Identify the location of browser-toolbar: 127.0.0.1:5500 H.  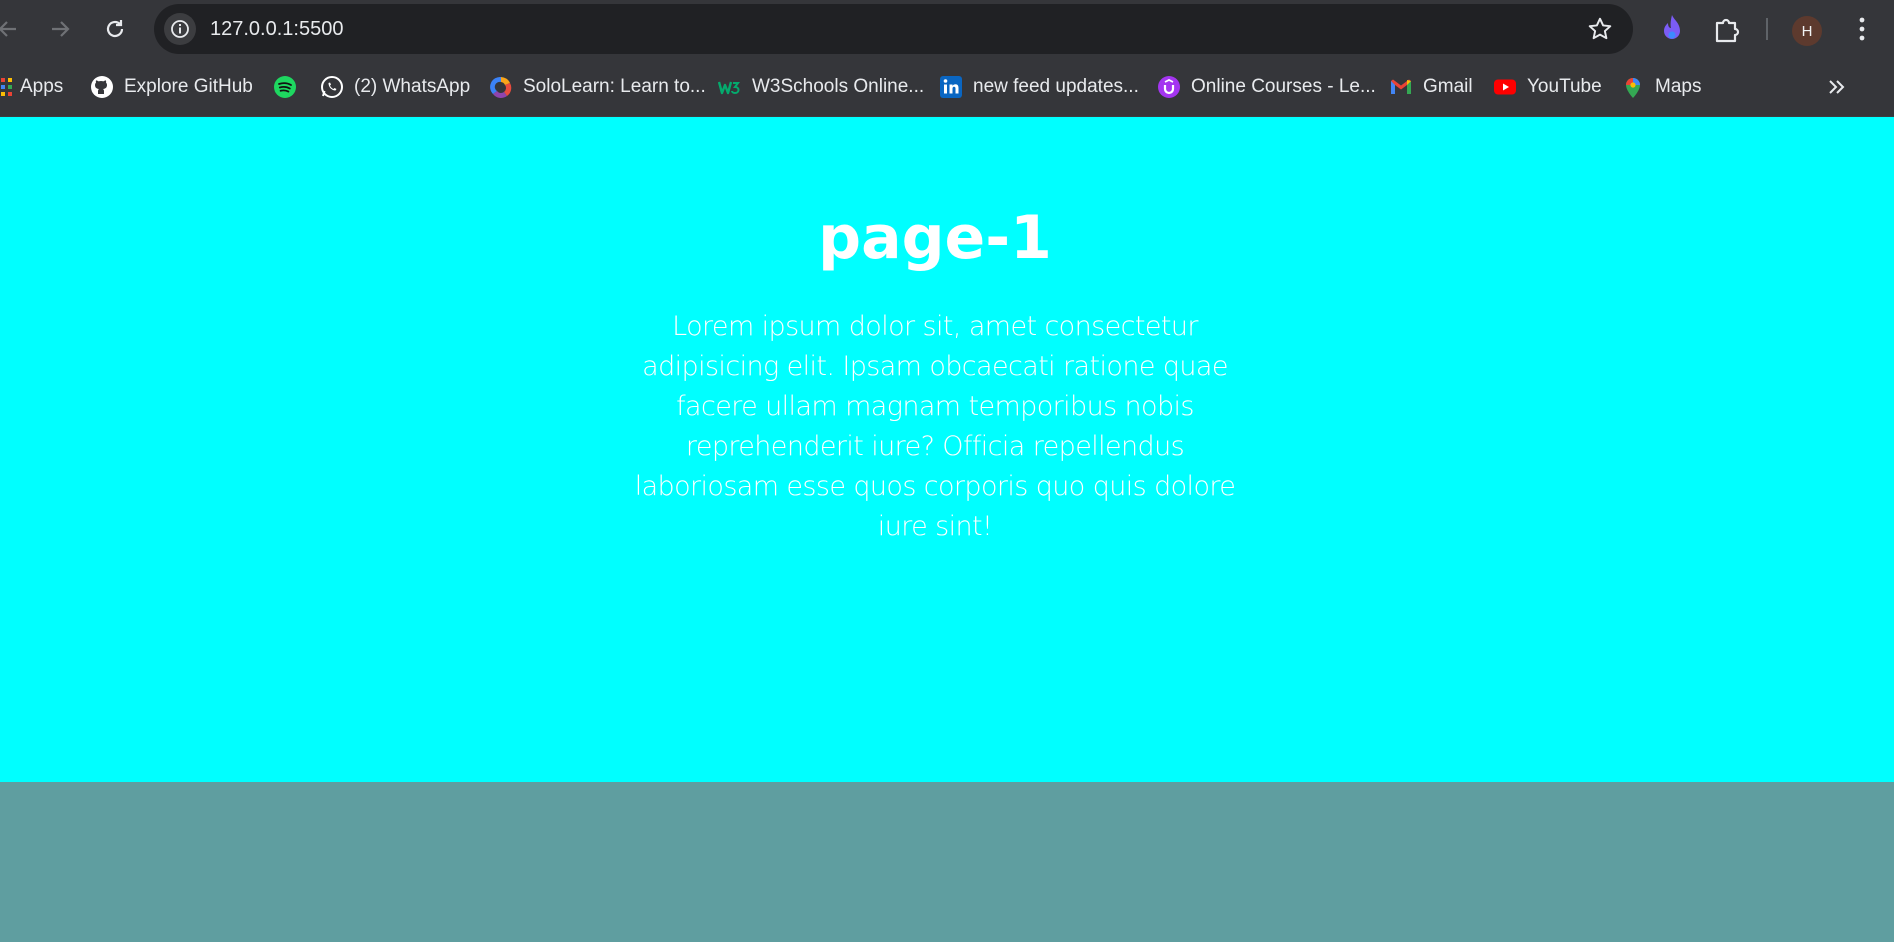
(947, 29).